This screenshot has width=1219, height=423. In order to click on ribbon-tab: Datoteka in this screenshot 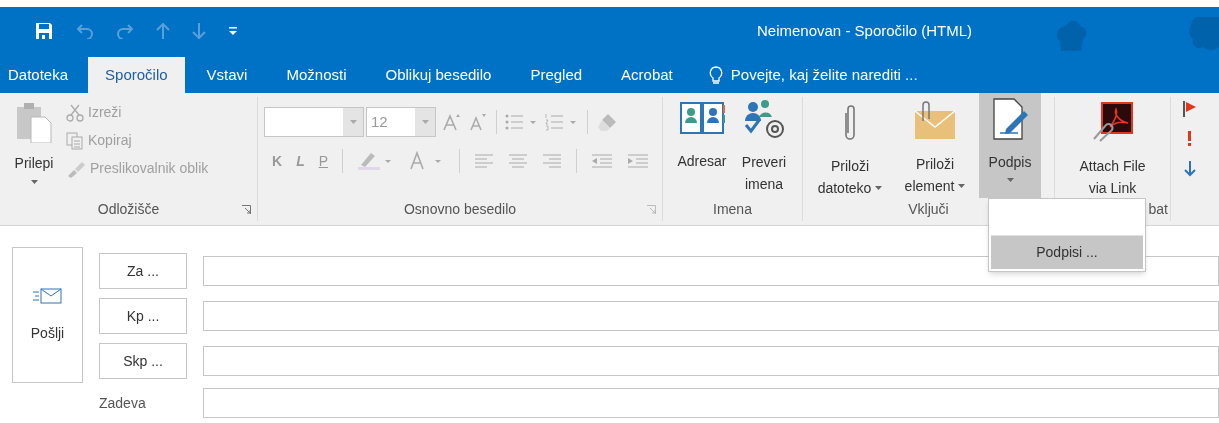, I will do `click(38, 75)`.